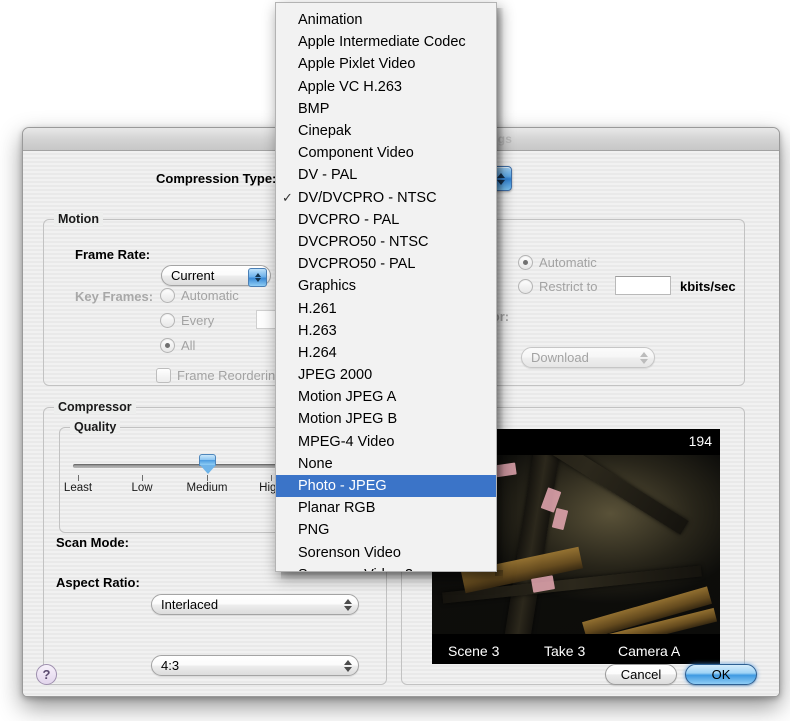 The image size is (790, 721). Describe the element at coordinates (346, 441) in the screenshot. I see `menu-item-label: MPEG-4 Video` at that location.